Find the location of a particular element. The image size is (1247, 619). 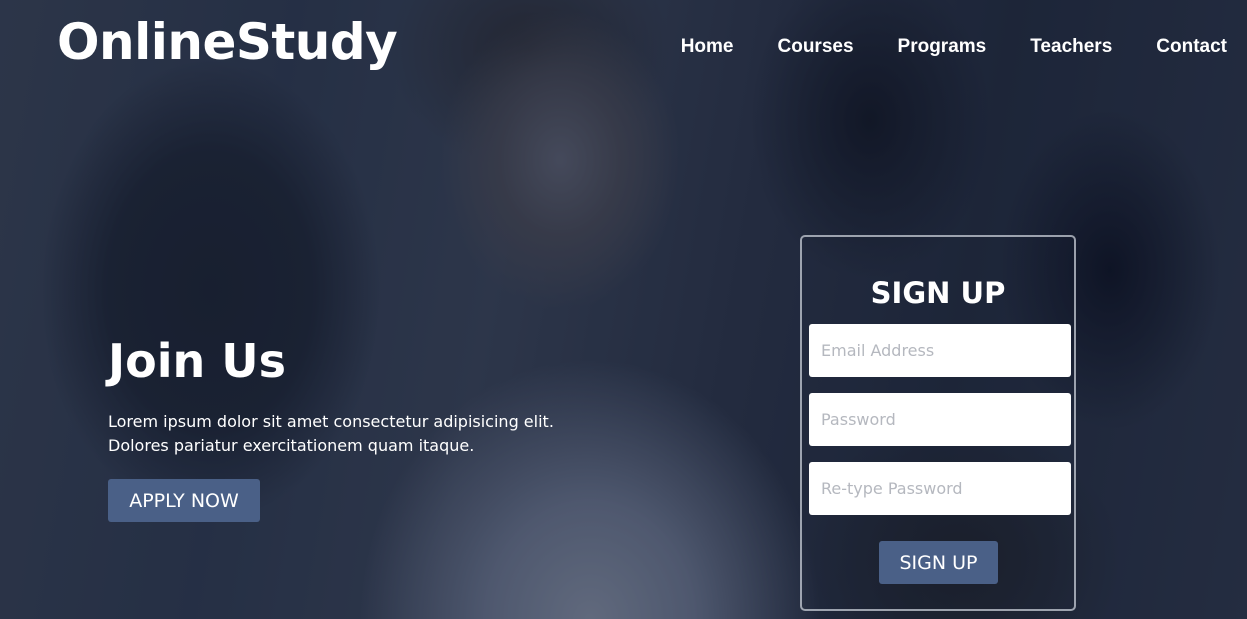

nav-home-link: Home is located at coordinates (707, 47).